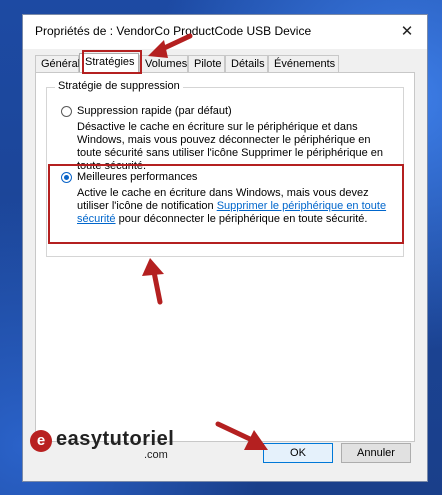  Describe the element at coordinates (226, 204) in the screenshot. I see `performance-option-highlight` at that location.